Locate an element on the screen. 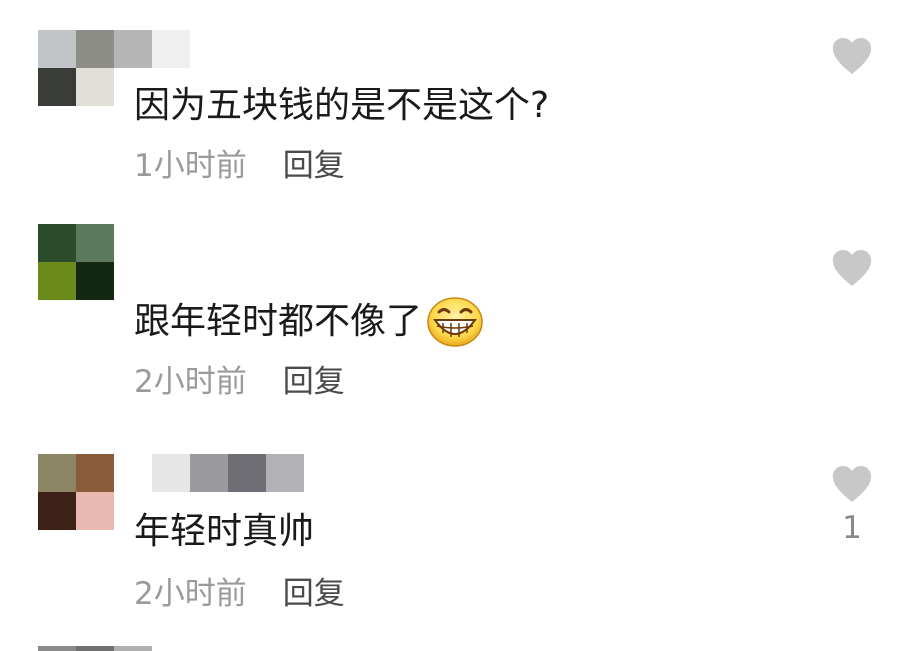 This screenshot has width=900, height=651. comment-text: 年轻时真帅 is located at coordinates (224, 532).